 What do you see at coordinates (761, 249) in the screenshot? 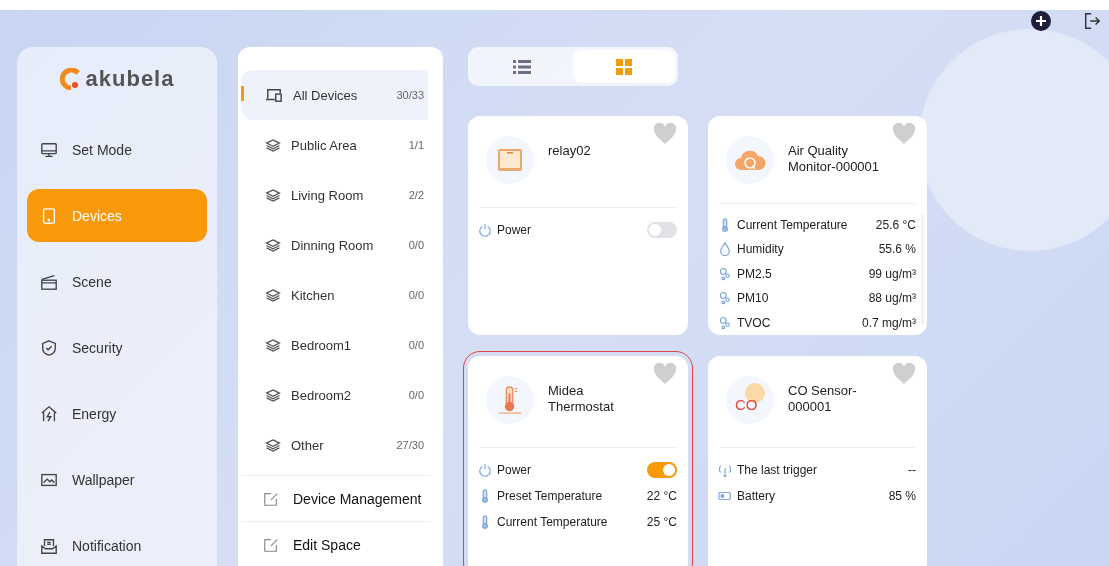
I see `attribute-label: Humidity` at bounding box center [761, 249].